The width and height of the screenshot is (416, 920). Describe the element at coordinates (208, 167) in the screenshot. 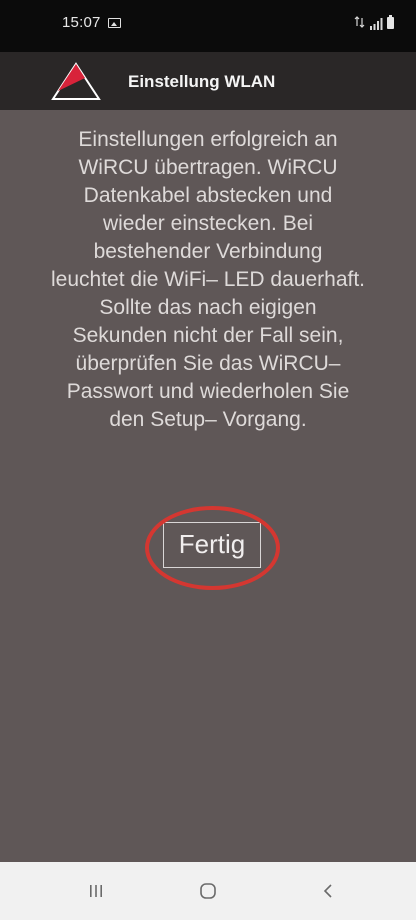

I see `message-line: WiRCU übertragen. WiRCU` at that location.